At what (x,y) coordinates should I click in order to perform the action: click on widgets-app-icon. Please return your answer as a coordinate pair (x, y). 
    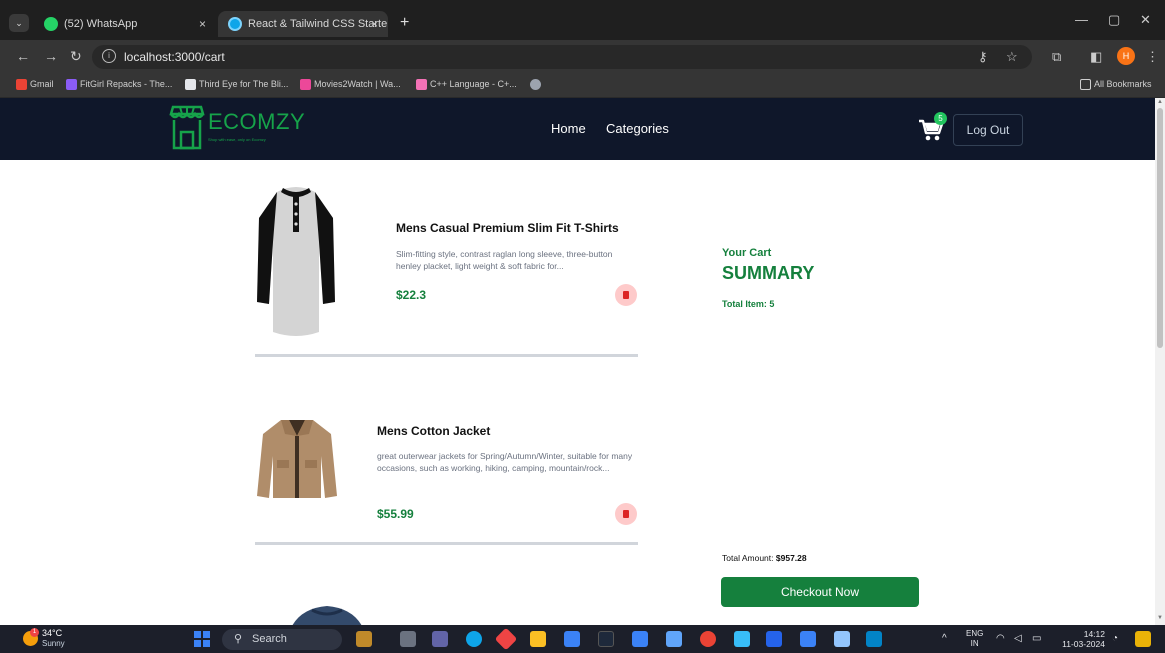
    Looking at the image, I should click on (364, 639).